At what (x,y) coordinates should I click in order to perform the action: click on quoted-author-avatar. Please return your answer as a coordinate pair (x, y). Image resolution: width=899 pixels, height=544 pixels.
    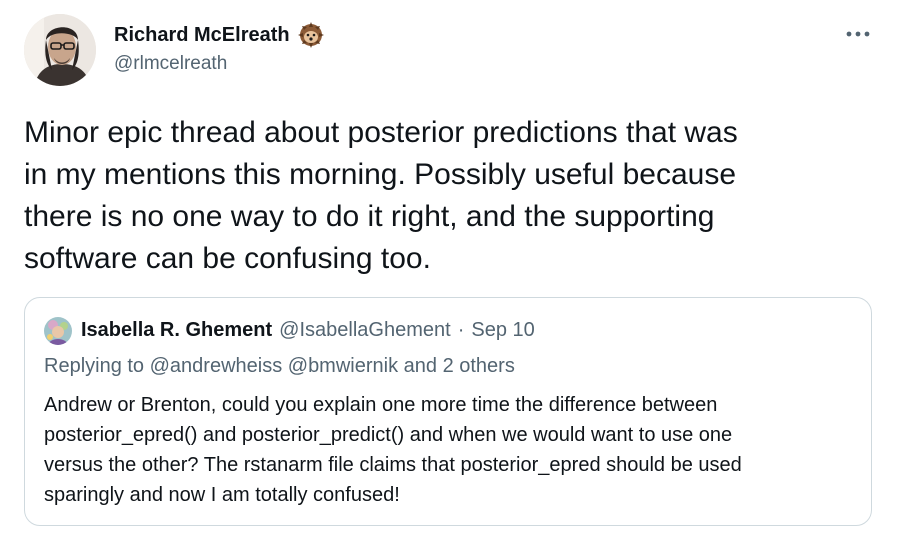
    Looking at the image, I should click on (58, 331).